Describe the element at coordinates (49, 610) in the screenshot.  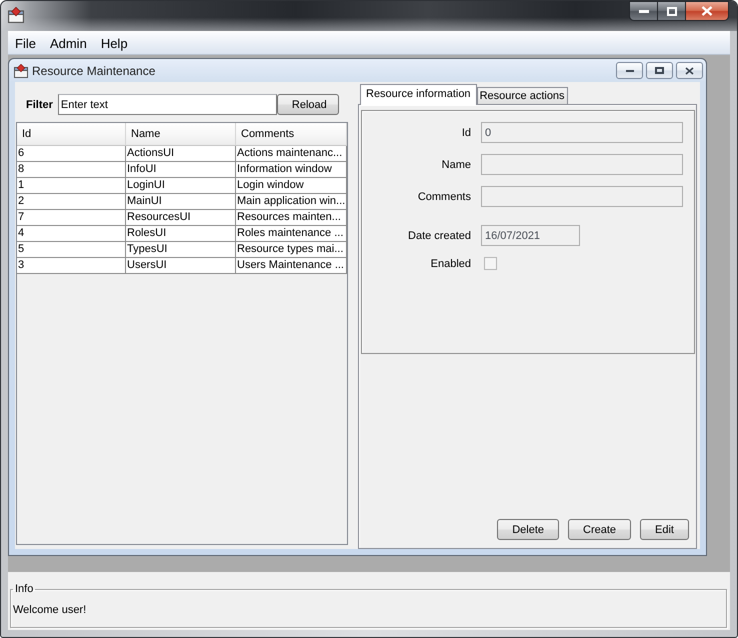
I see `status-message: Welcome user!` at that location.